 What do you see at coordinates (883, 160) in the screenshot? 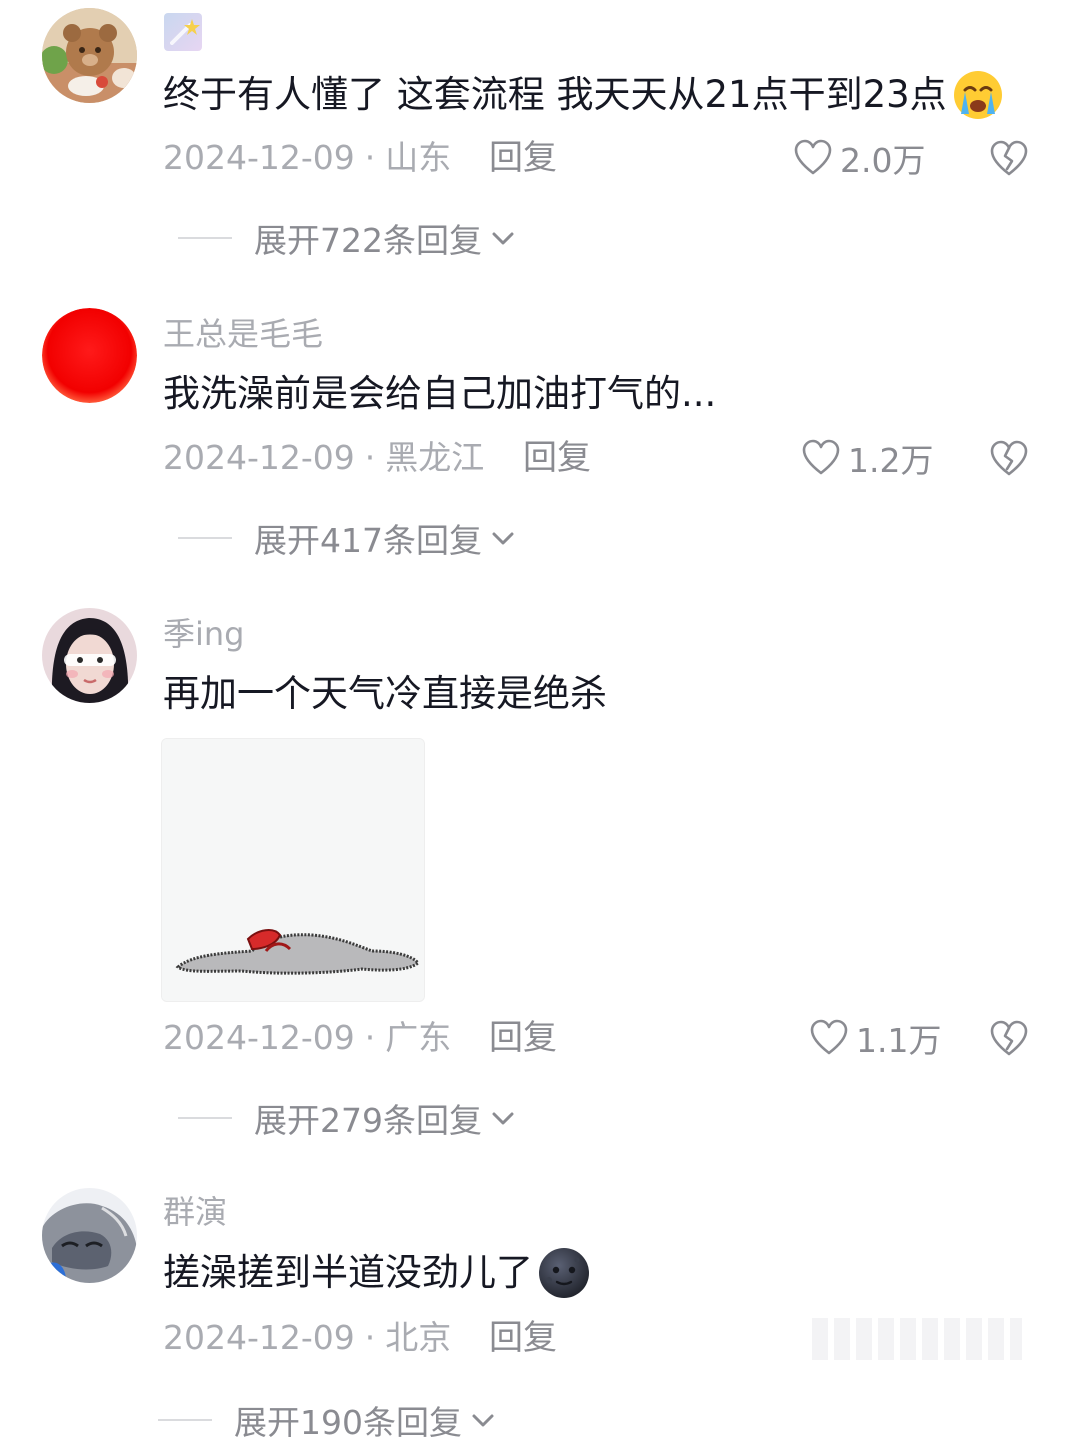
I see `like-count: 2.0万` at bounding box center [883, 160].